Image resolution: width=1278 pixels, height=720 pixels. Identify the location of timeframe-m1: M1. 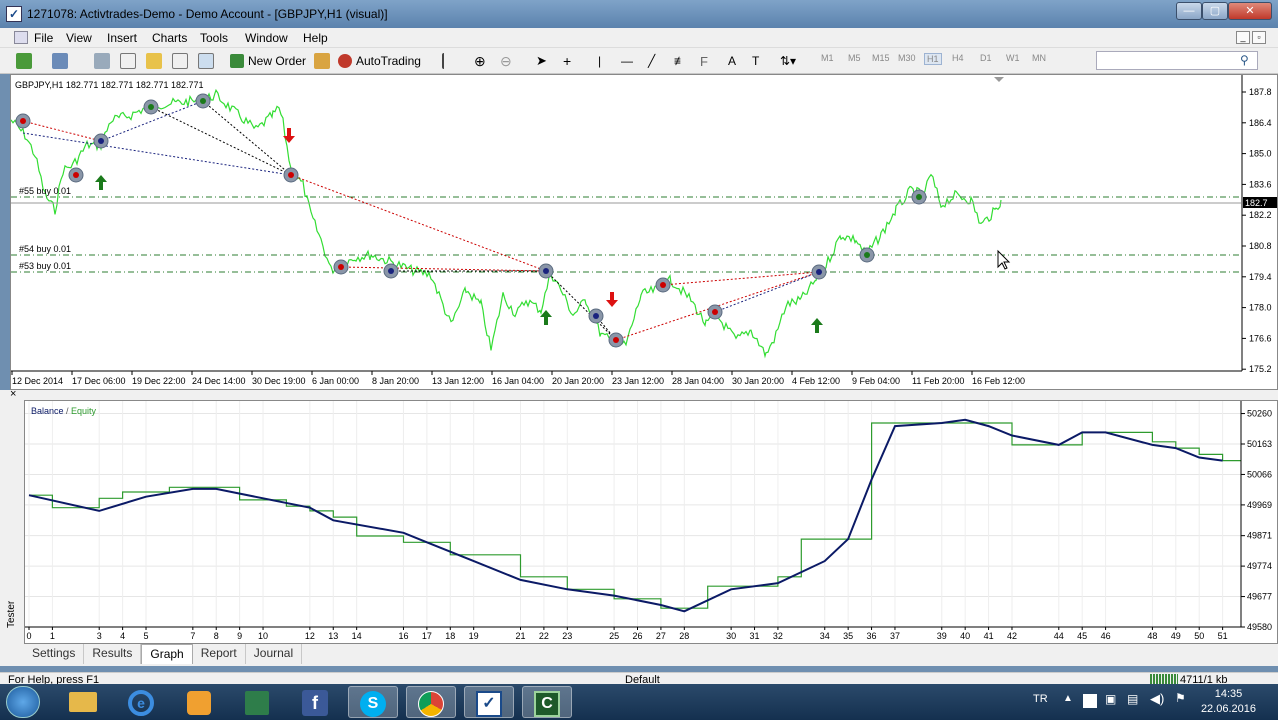
(827, 58).